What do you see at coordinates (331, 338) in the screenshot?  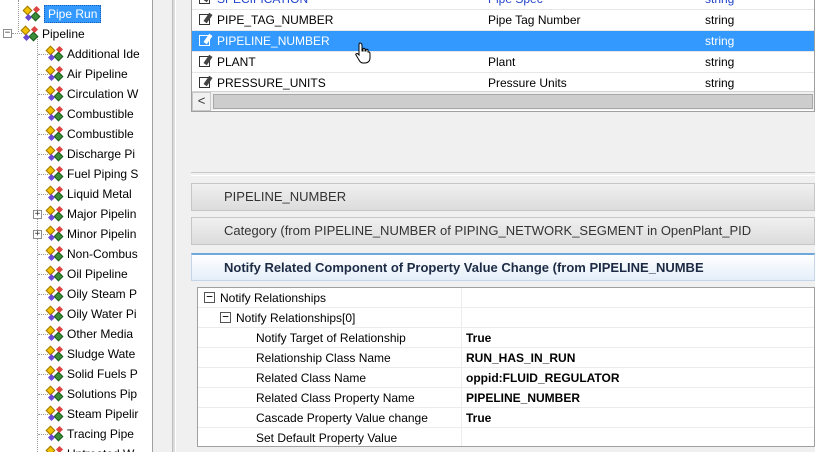 I see `property-name: Notify Target of Relationship` at bounding box center [331, 338].